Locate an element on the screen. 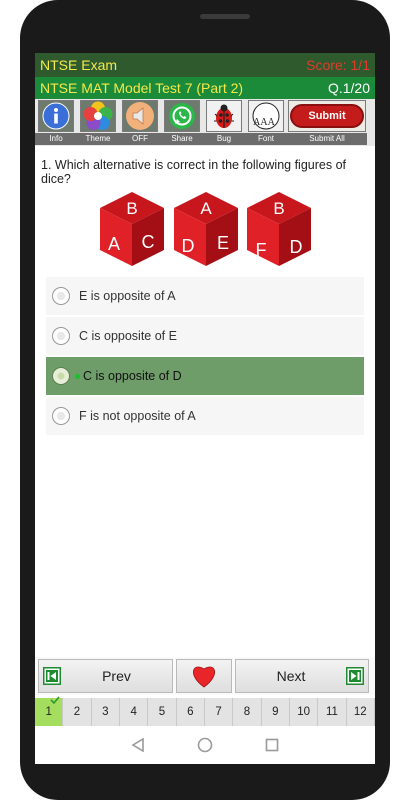  heart-icon is located at coordinates (204, 677).